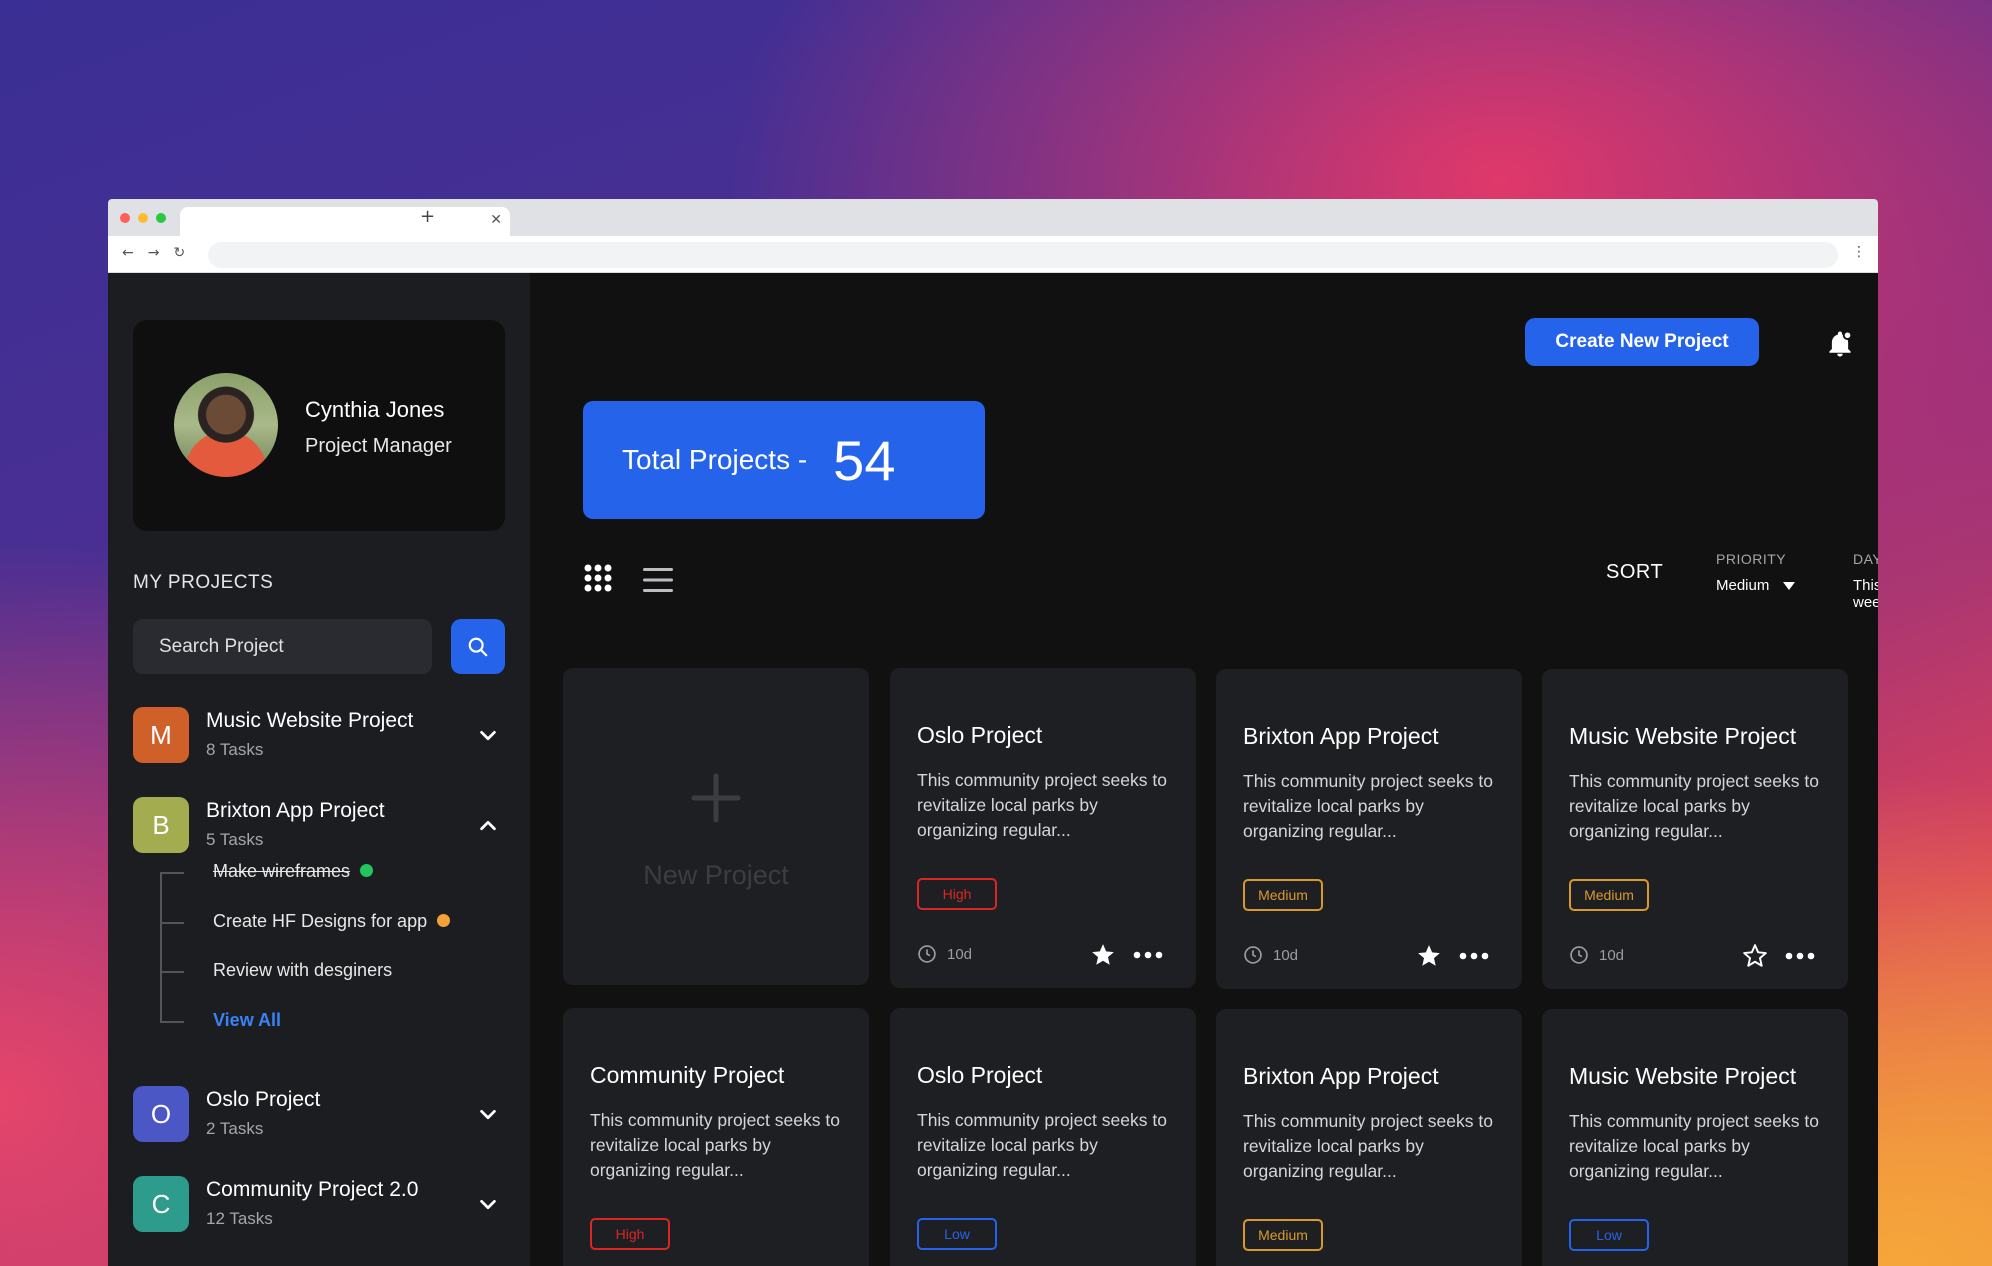  What do you see at coordinates (179, 253) in the screenshot?
I see `reload-icon: ↻` at bounding box center [179, 253].